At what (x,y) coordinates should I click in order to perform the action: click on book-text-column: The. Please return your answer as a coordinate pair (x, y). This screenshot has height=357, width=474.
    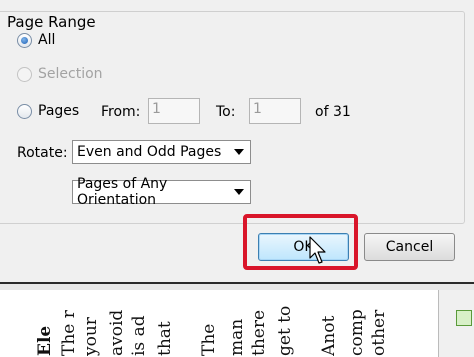
    Looking at the image, I should click on (209, 339).